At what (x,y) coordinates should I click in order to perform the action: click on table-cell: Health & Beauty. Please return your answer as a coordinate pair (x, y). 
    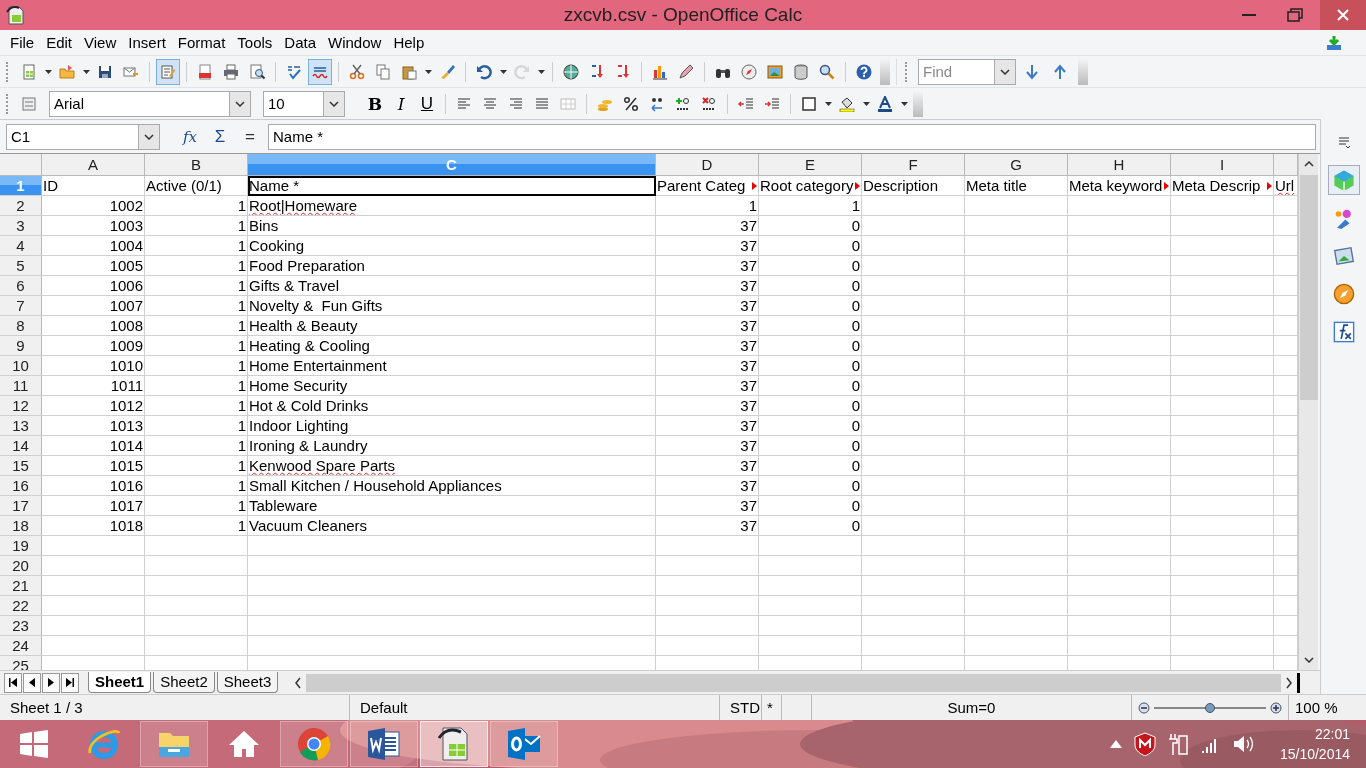
    Looking at the image, I should click on (452, 326).